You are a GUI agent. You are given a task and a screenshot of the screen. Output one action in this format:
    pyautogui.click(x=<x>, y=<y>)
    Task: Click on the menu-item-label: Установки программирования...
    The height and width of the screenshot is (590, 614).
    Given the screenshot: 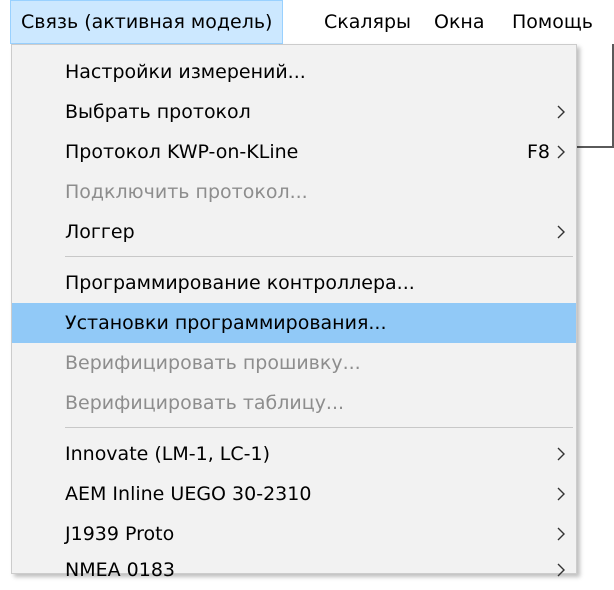 What is the action you would take?
    pyautogui.click(x=226, y=323)
    